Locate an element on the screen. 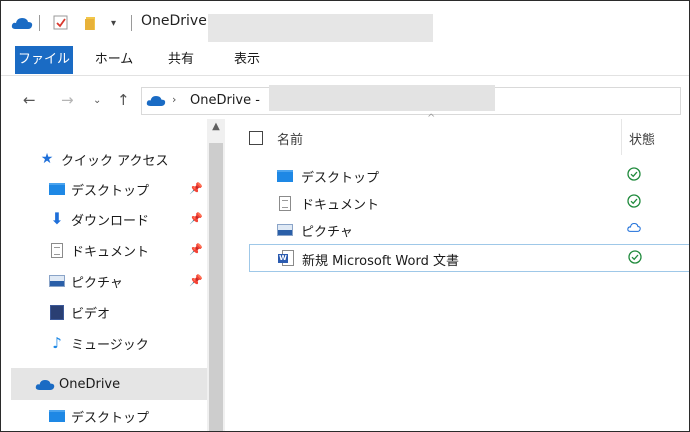 The image size is (690, 432). nav-item-label: ビデオ is located at coordinates (91, 314).